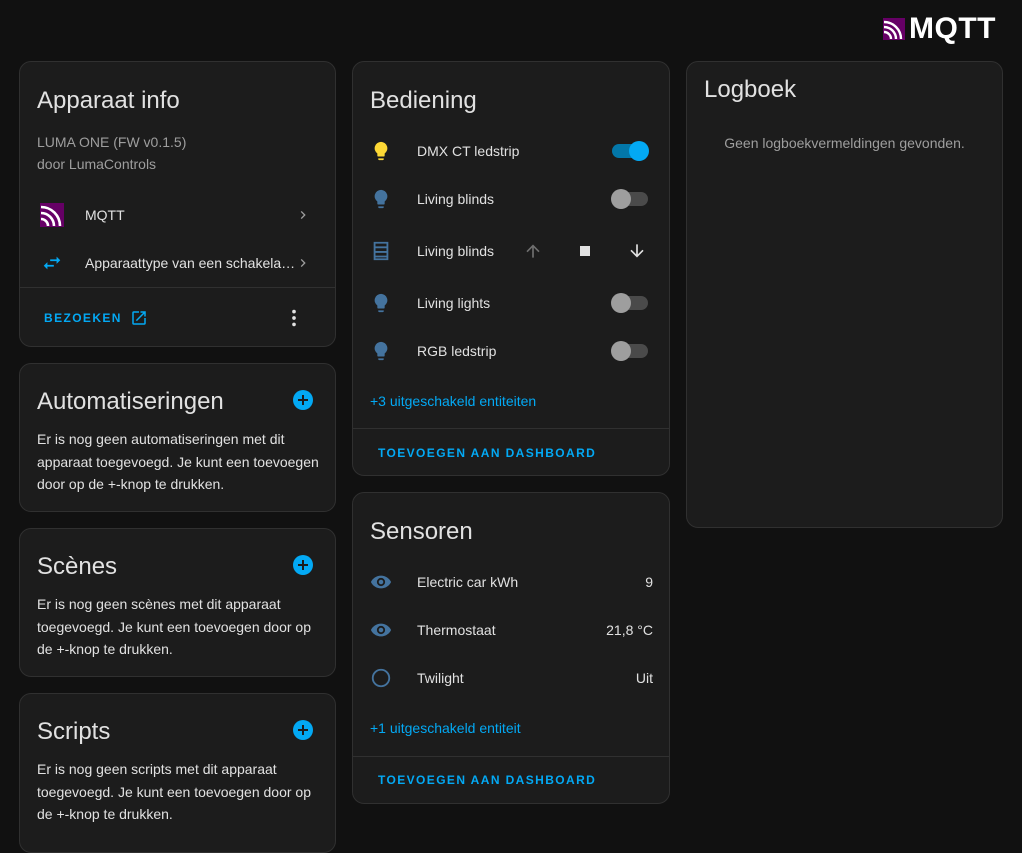 Image resolution: width=1022 pixels, height=853 pixels. Describe the element at coordinates (511, 630) in the screenshot. I see `sensor-row: Thermostaat 21,8 °C` at that location.